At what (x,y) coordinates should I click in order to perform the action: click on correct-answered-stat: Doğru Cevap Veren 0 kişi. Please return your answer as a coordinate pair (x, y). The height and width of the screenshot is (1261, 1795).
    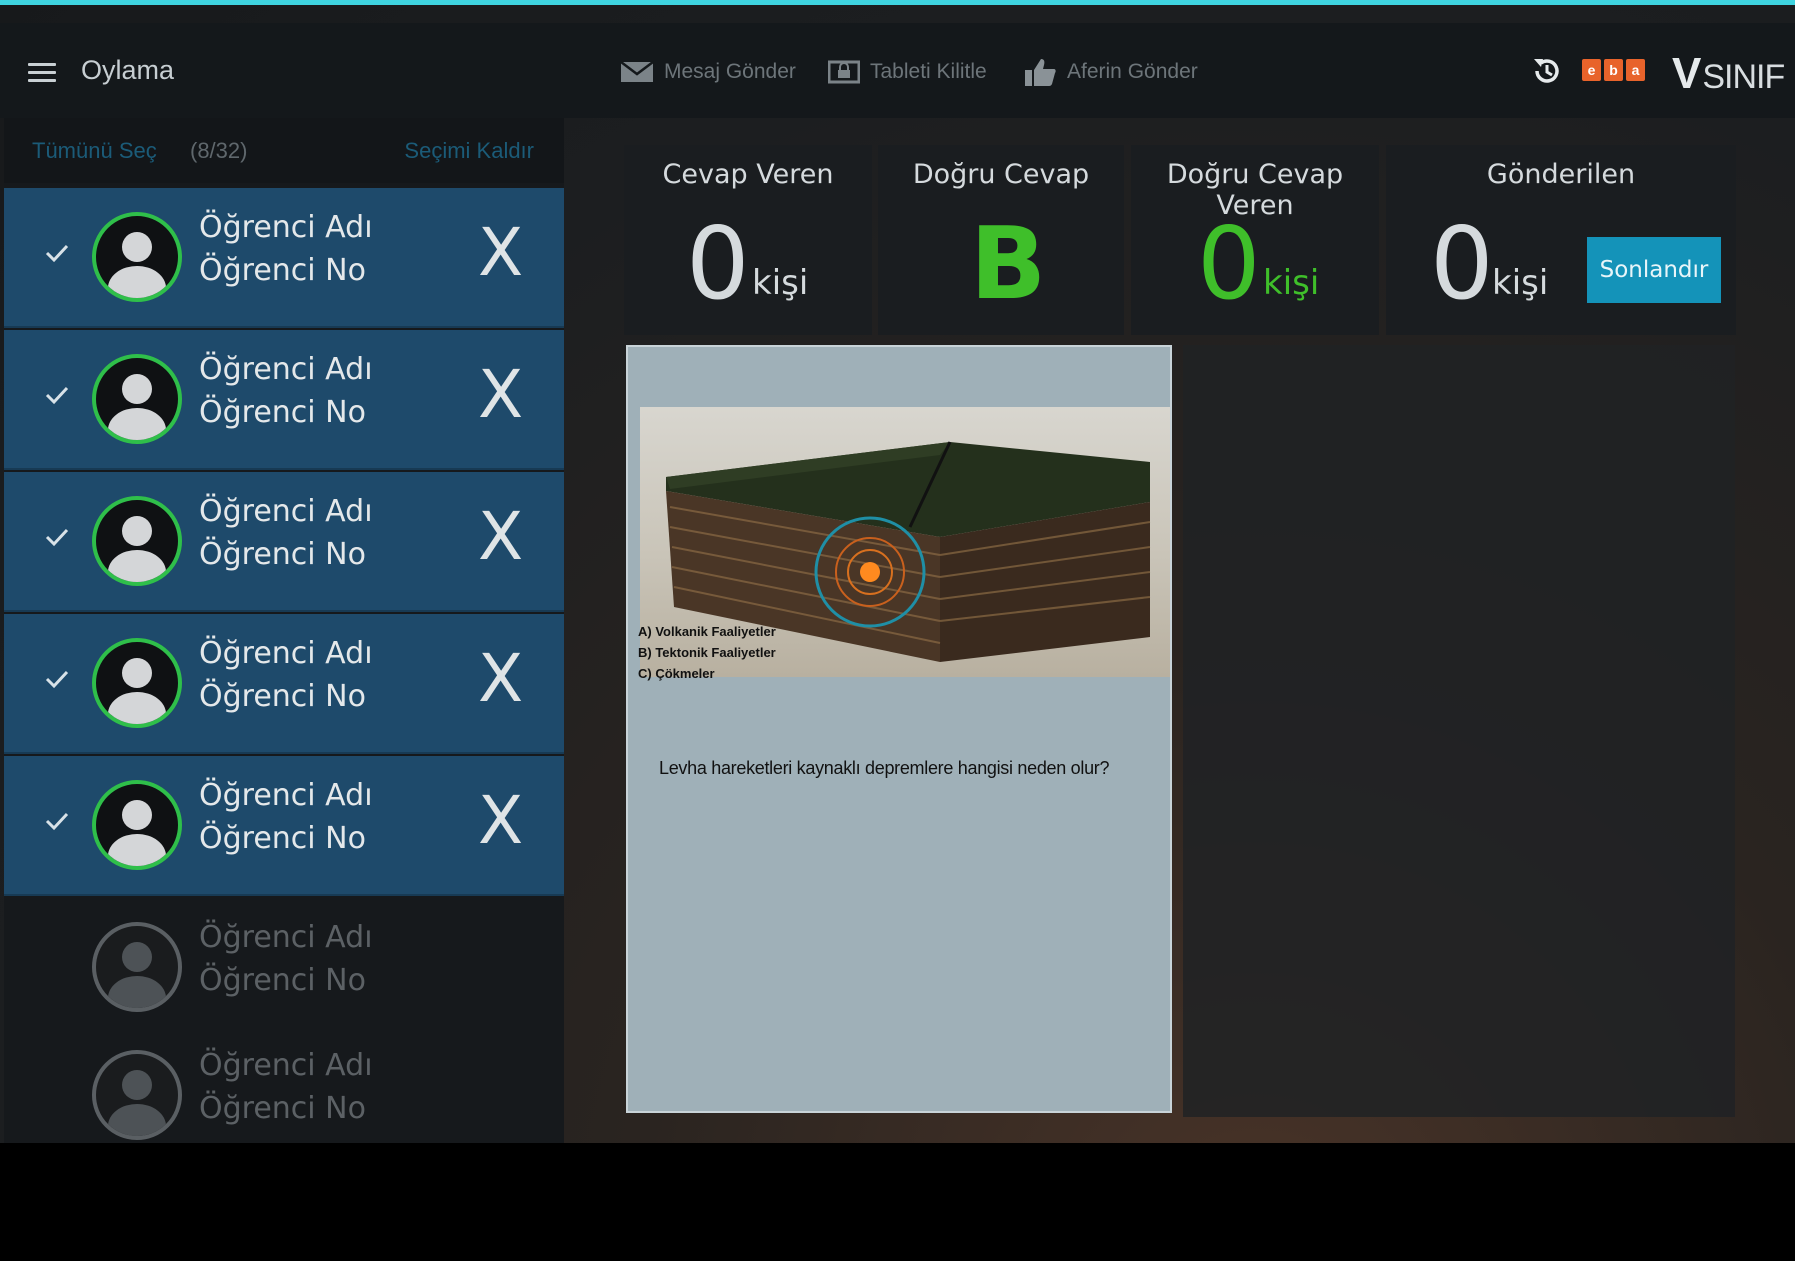
    Looking at the image, I should click on (1255, 240).